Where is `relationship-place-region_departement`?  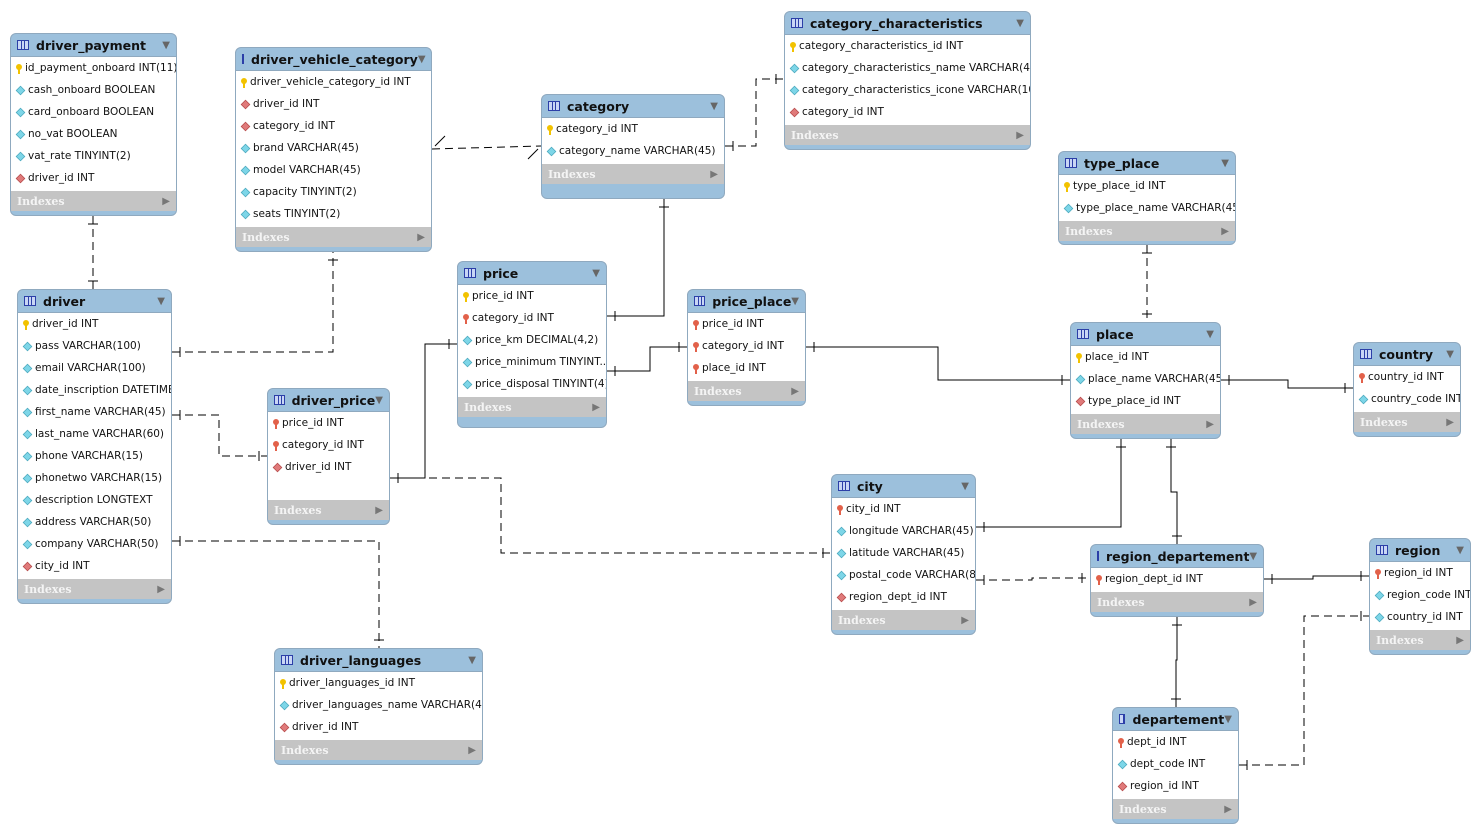
relationship-place-region_departement is located at coordinates (1174, 491).